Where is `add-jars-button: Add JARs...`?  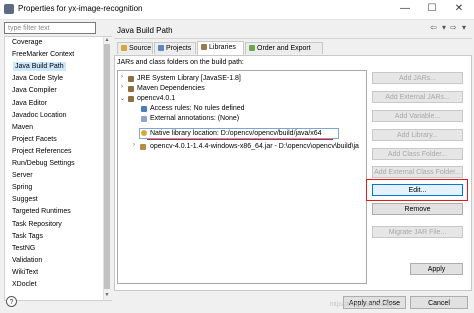 add-jars-button: Add JARs... is located at coordinates (417, 78).